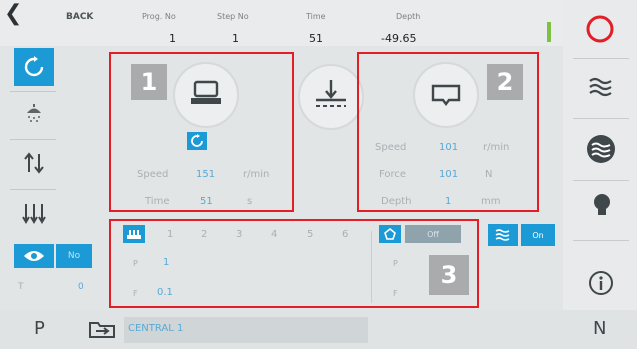 The image size is (637, 349). I want to click on force-label: Force, so click(393, 174).